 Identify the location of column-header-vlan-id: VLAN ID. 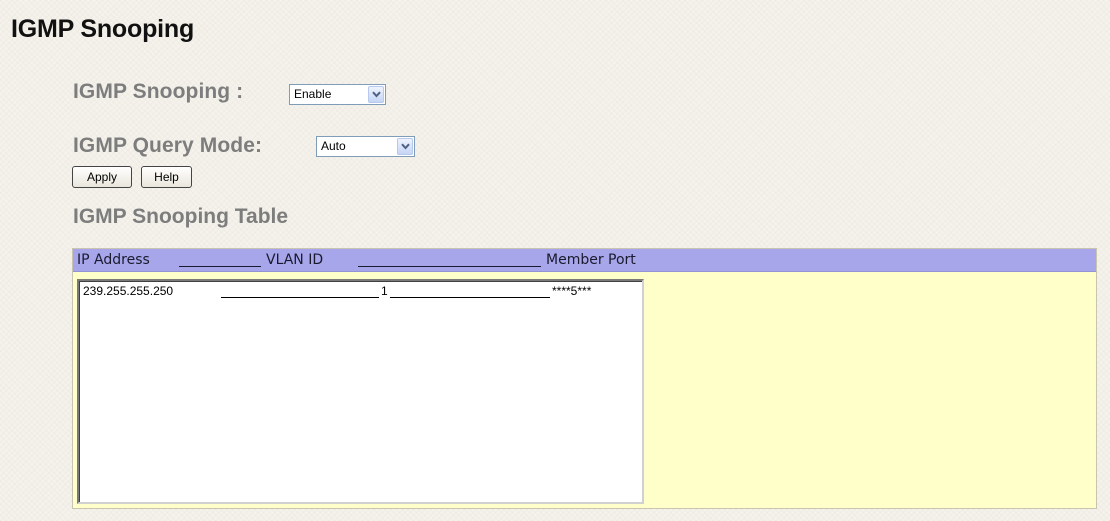
(295, 260).